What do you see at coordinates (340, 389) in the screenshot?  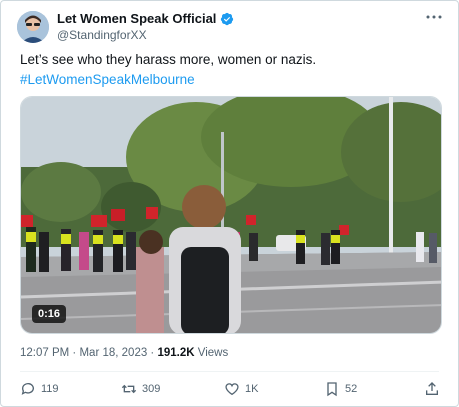 I see `bookmark-button: 52` at bounding box center [340, 389].